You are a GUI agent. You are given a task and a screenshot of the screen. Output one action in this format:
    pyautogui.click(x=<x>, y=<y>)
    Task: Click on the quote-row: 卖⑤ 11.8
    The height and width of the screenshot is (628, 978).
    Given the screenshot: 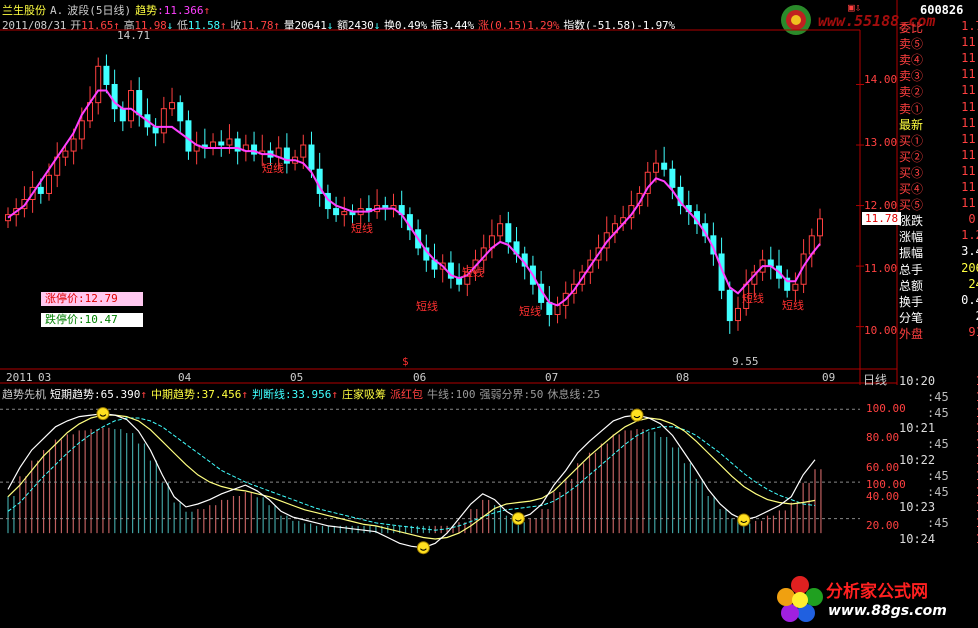 What is the action you would take?
    pyautogui.click(x=937, y=42)
    